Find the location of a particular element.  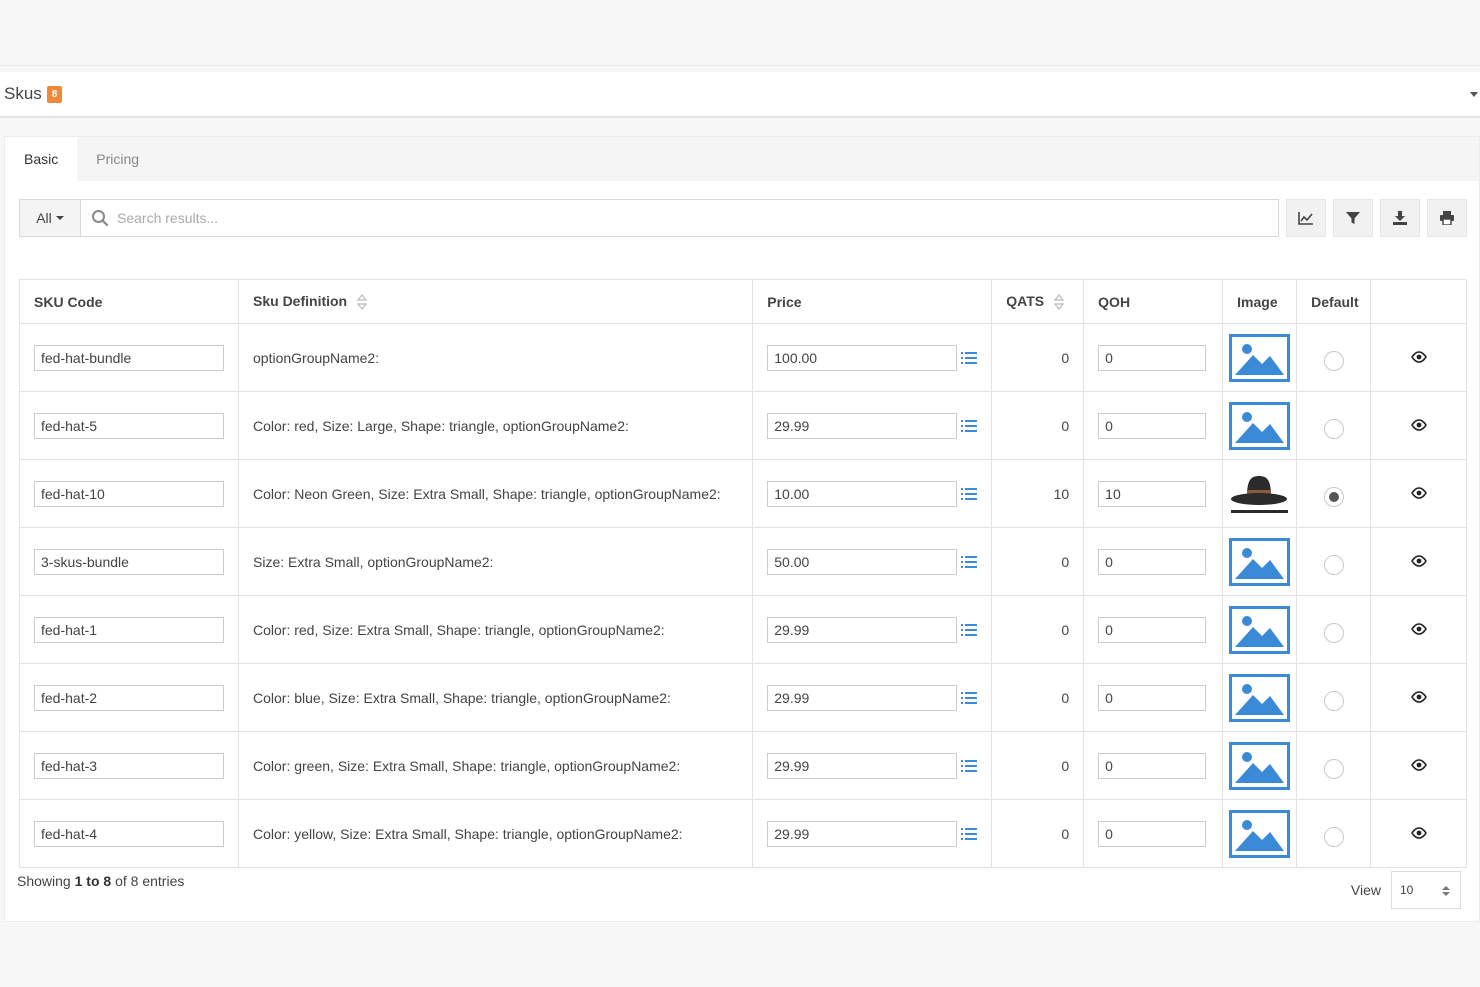

search-group: All is located at coordinates (649, 218).